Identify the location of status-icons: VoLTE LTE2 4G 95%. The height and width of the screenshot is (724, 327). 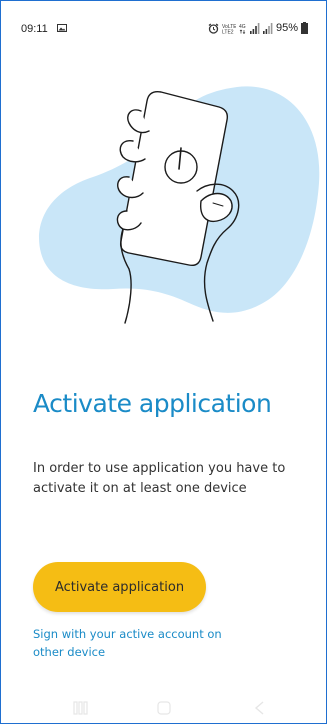
(258, 28).